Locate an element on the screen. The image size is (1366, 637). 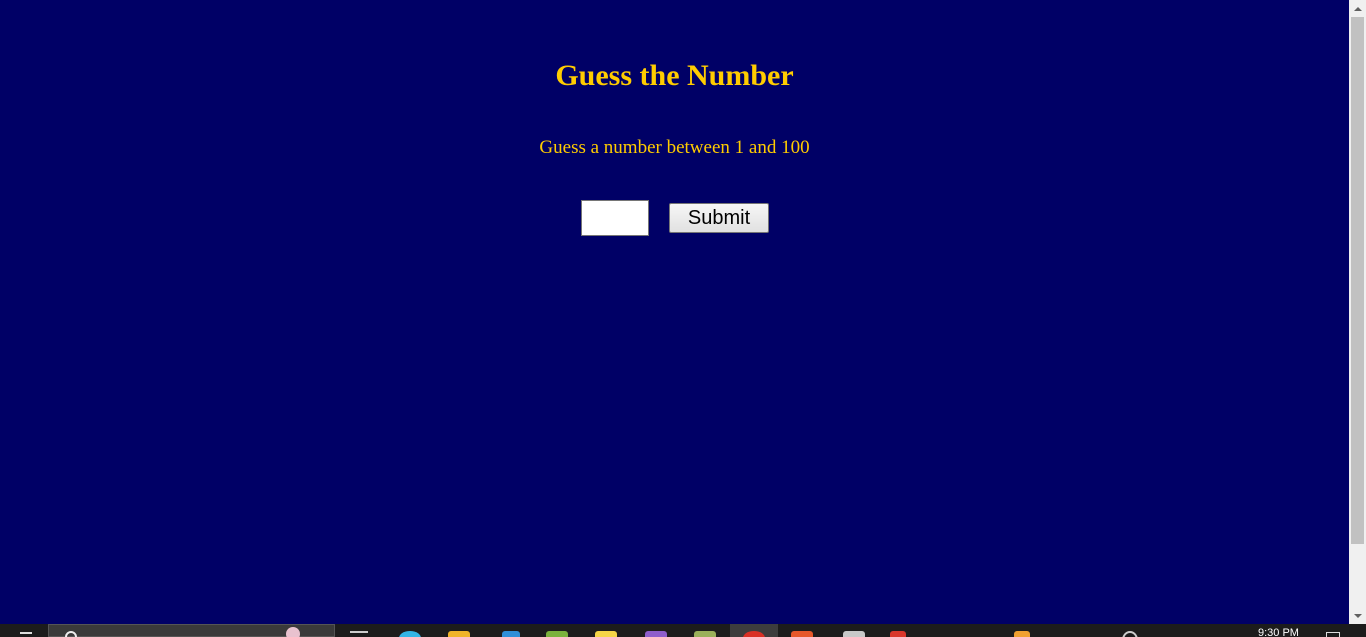
start-icon is located at coordinates (26, 634).